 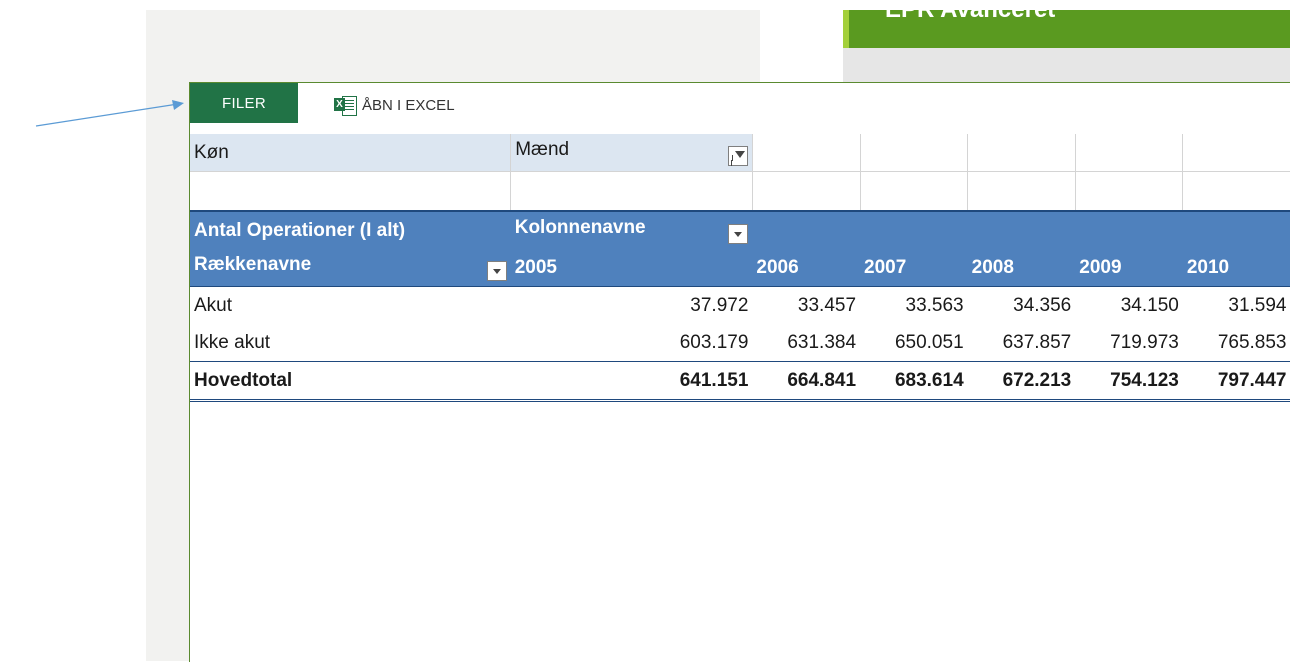 I want to click on report-filter-row: Køn Mænd, so click(x=740, y=153).